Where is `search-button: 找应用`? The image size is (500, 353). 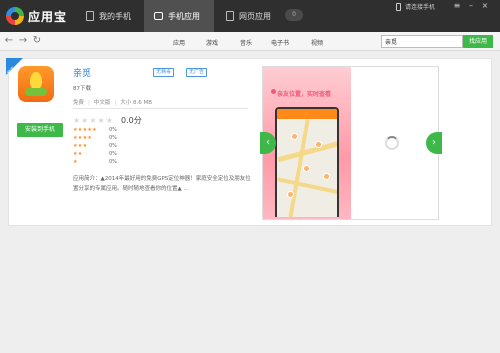 search-button: 找应用 is located at coordinates (478, 41).